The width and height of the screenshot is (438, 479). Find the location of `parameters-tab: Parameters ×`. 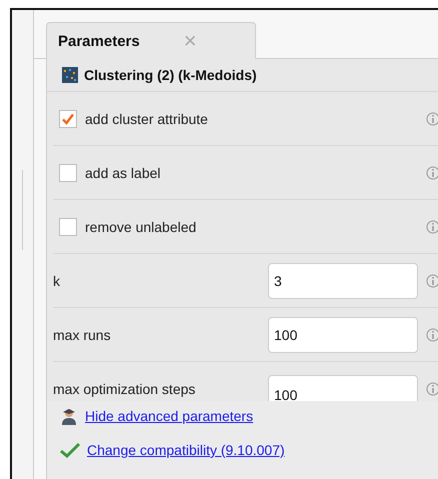

parameters-tab: Parameters × is located at coordinates (151, 40).